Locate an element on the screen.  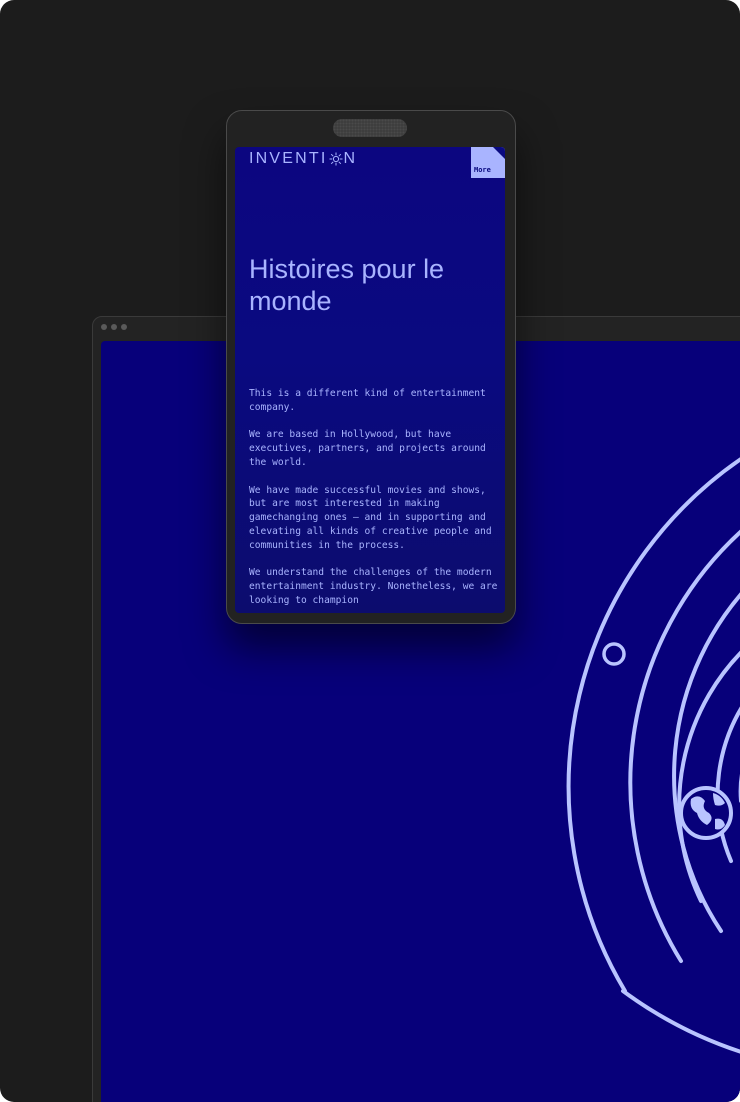
logo-text-start: INVENTI is located at coordinates (288, 158).